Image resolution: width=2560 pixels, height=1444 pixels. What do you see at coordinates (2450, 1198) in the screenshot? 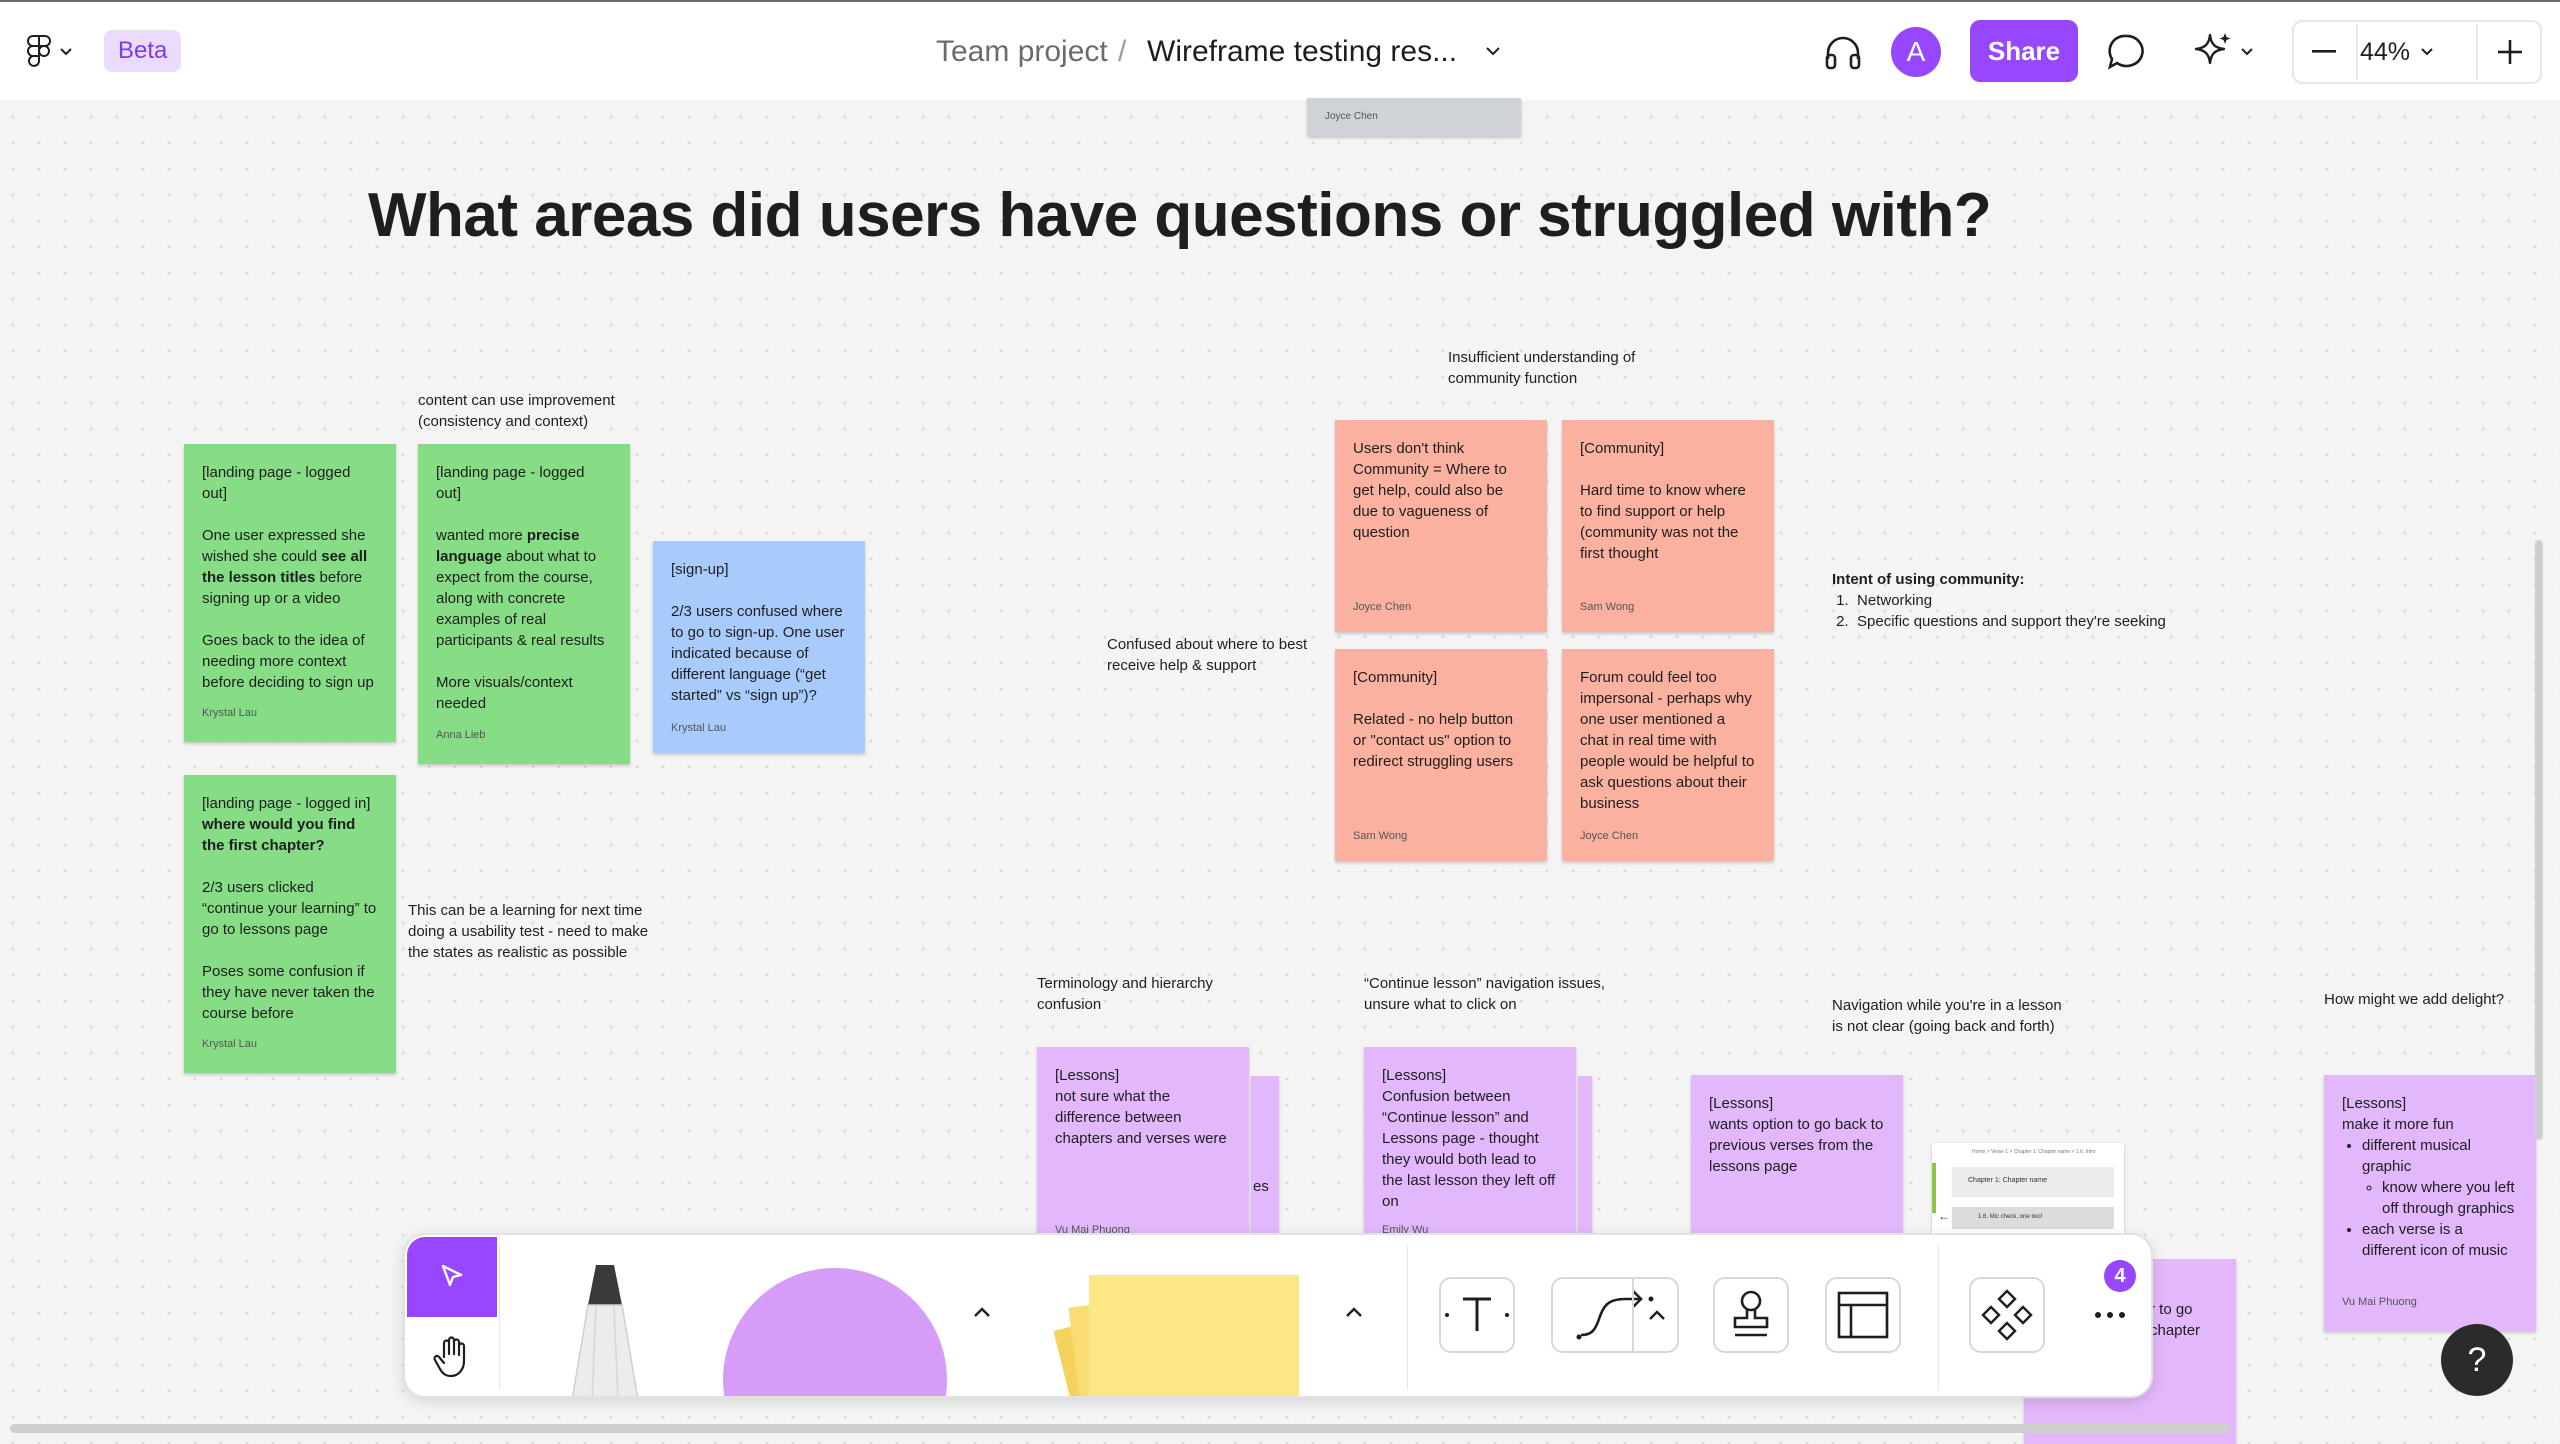
I see `sticky-list-subitem: know where you left off through graphics` at bounding box center [2450, 1198].